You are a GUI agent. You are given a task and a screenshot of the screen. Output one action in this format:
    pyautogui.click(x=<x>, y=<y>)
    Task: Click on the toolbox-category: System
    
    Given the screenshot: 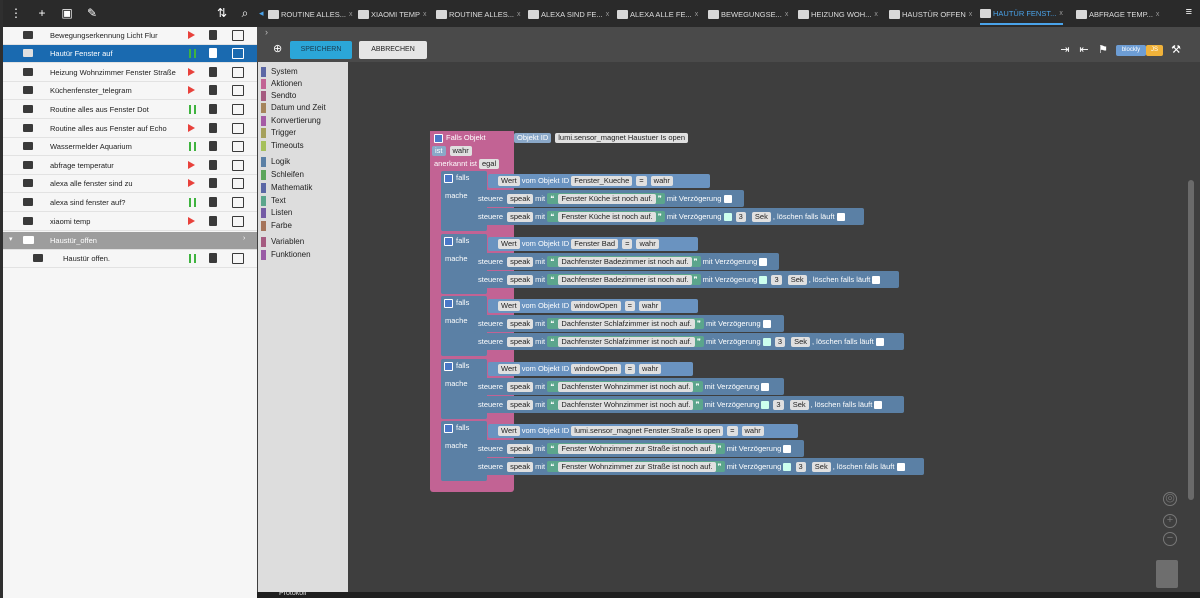 What is the action you would take?
    pyautogui.click(x=303, y=72)
    